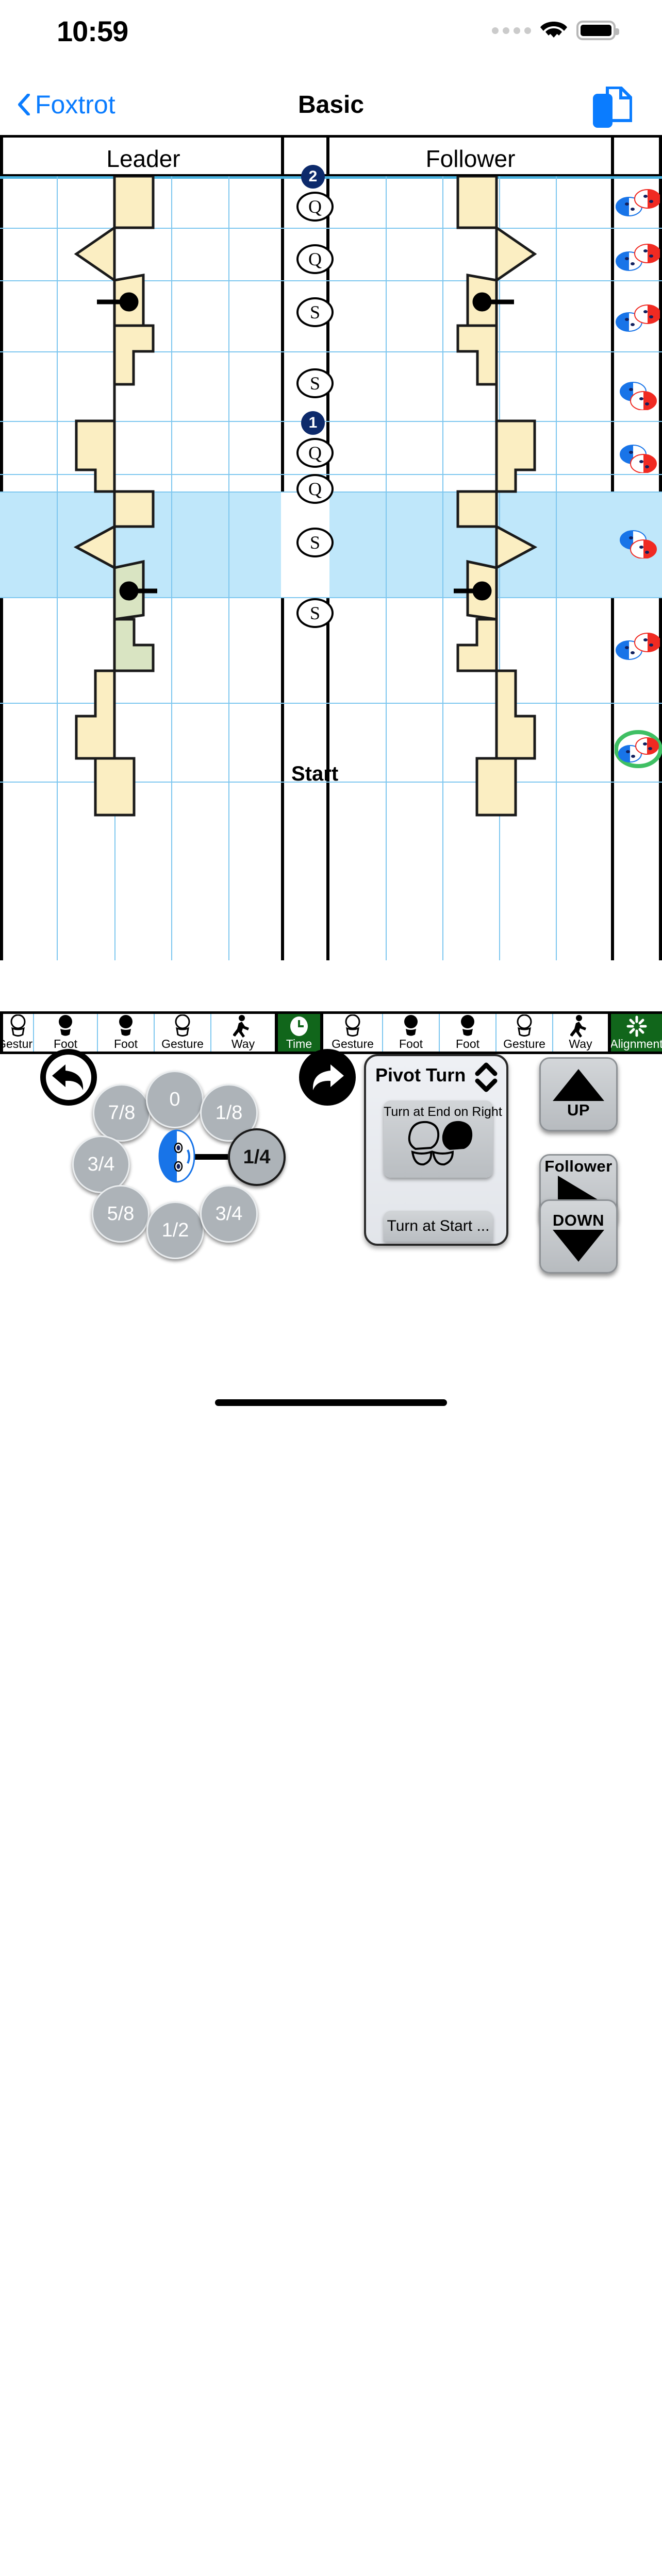 Image resolution: width=662 pixels, height=2576 pixels. I want to click on follower-column-header: Follower, so click(470, 158).